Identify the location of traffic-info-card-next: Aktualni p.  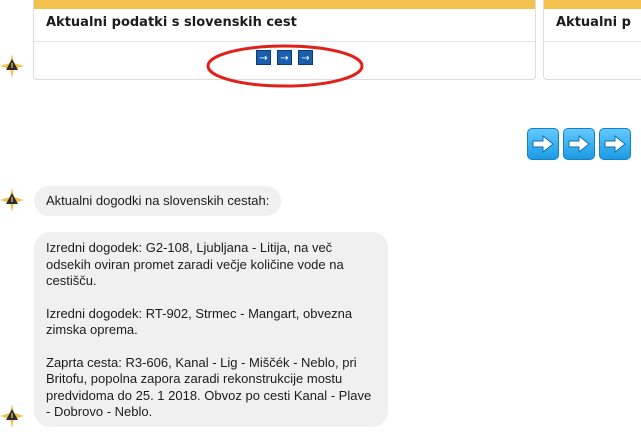
(592, 40).